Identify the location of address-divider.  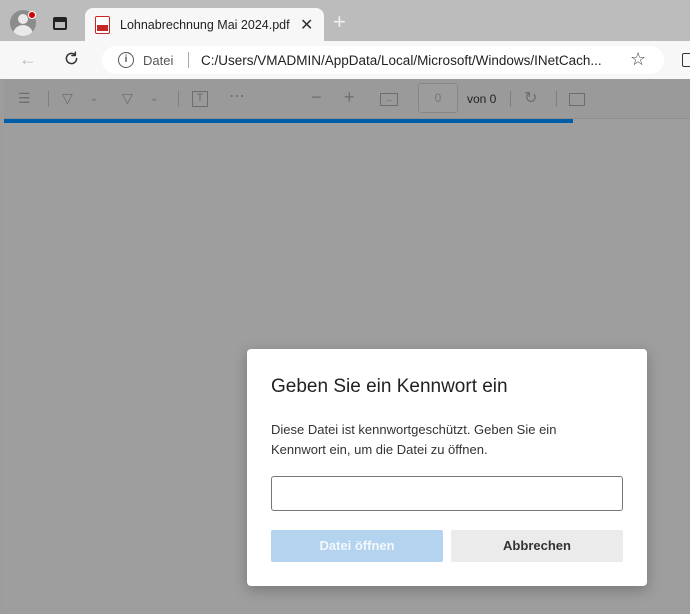
(188, 60).